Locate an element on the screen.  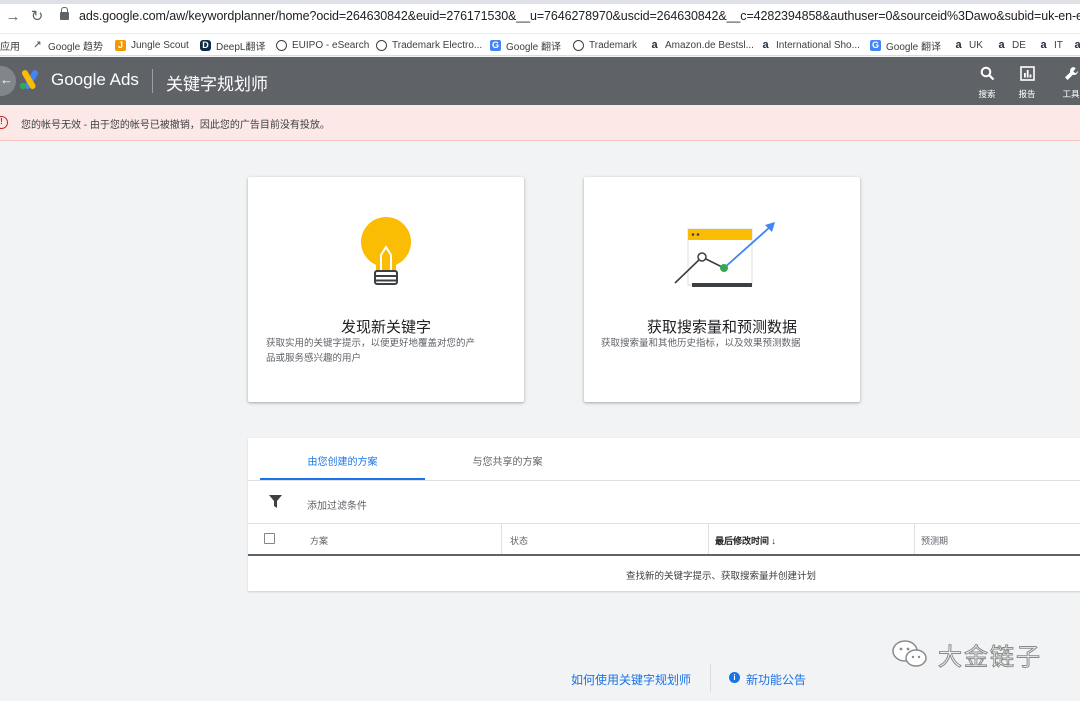
bookmark-label: 应用 is located at coordinates (10, 47).